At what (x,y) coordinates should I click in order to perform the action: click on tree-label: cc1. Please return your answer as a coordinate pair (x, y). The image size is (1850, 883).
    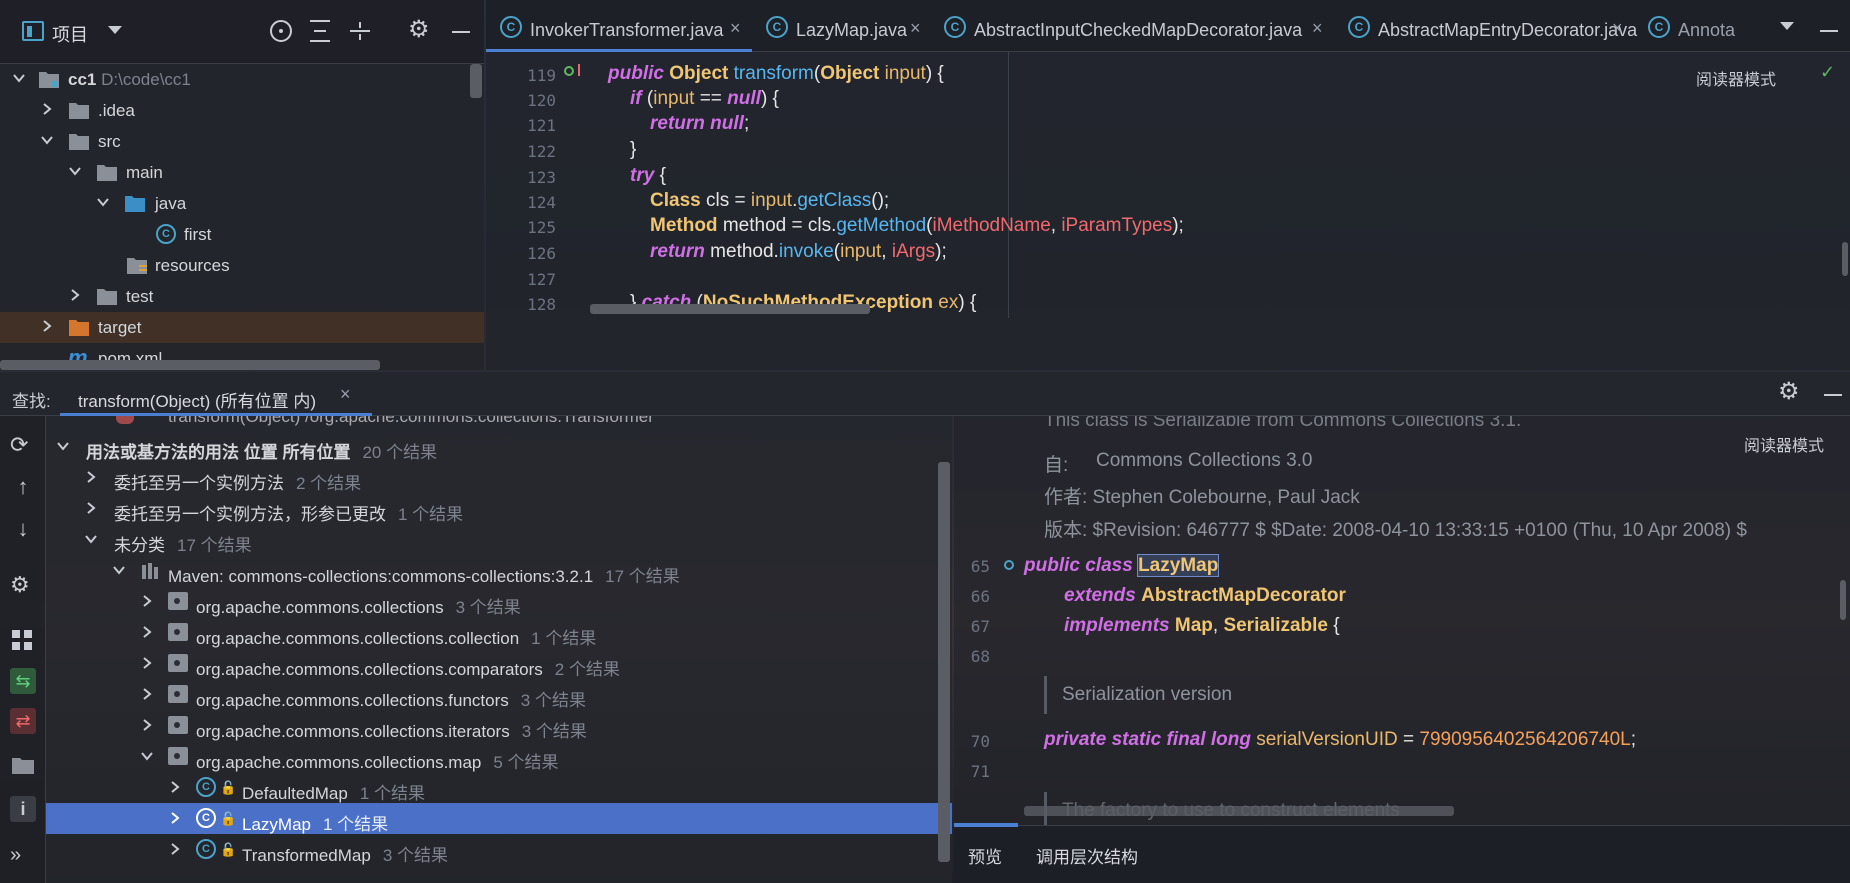
    Looking at the image, I should click on (82, 79).